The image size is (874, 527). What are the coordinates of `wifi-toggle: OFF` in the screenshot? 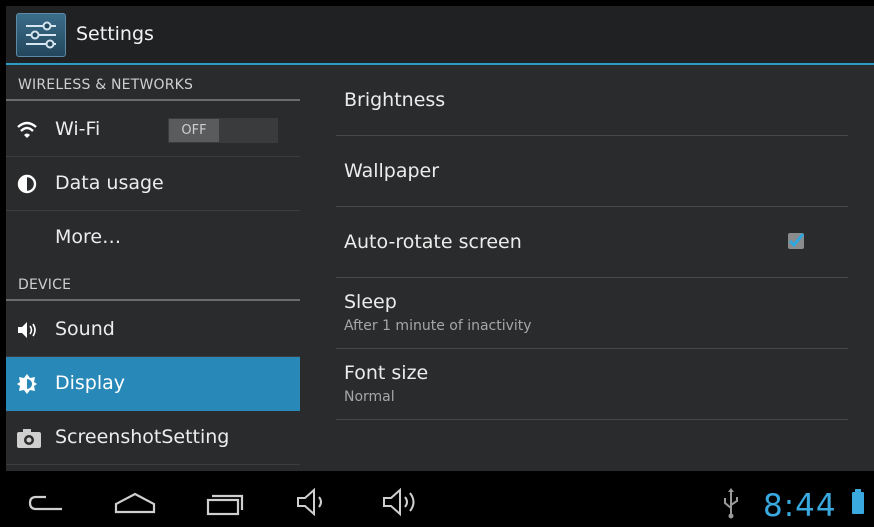 It's located at (223, 130).